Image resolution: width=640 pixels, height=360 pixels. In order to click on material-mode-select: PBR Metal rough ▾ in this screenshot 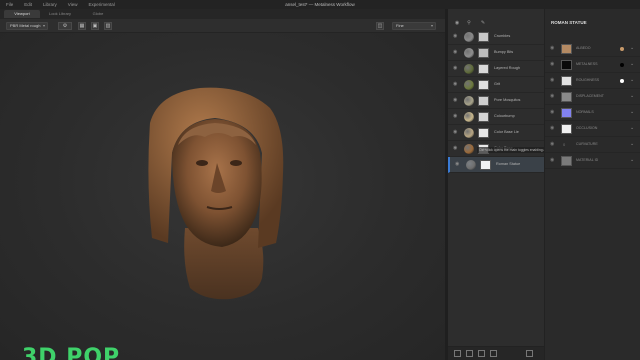, I will do `click(27, 26)`.